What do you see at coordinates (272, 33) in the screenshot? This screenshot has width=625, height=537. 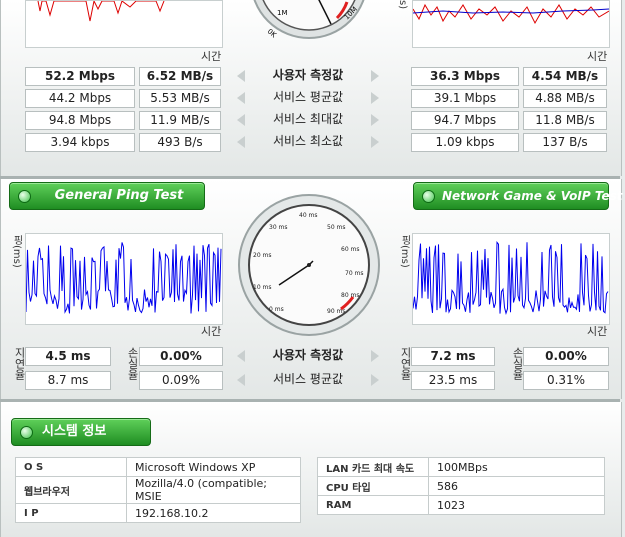 I see `speed-gauge-label-0k: 0K` at bounding box center [272, 33].